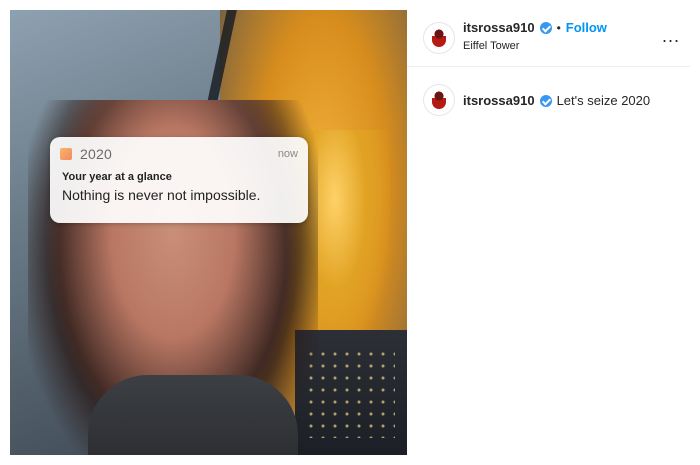  I want to click on notification-title: Your year at a glance, so click(117, 177).